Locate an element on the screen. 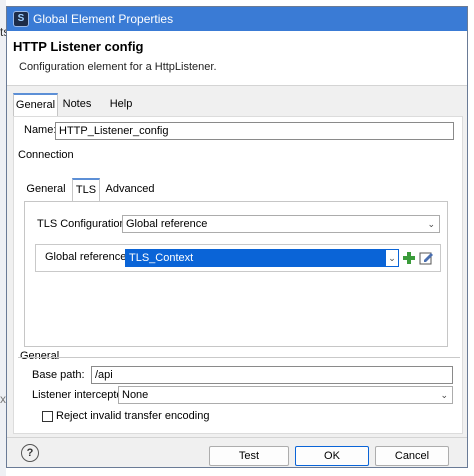  app-icon: S is located at coordinates (21, 19).